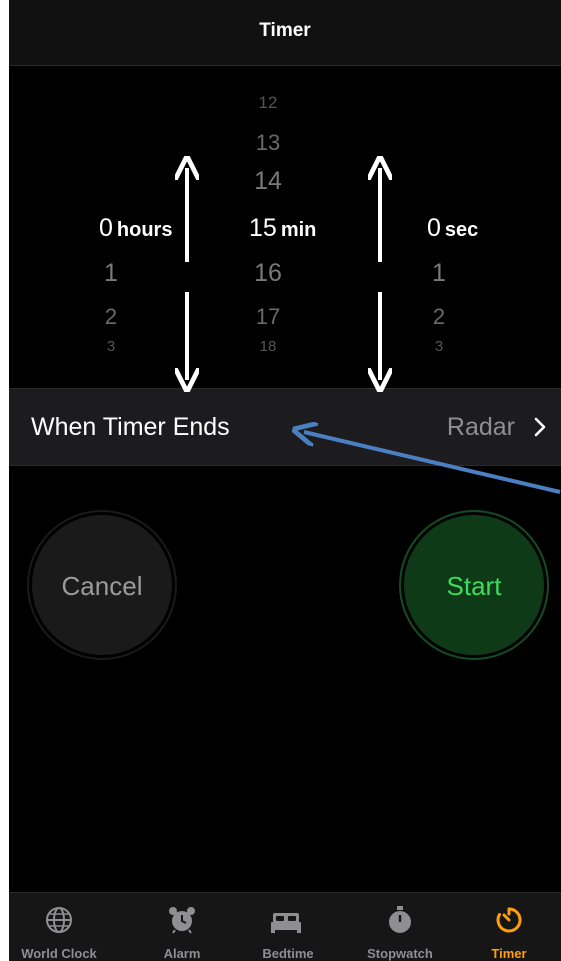 Image resolution: width=561 pixels, height=961 pixels. What do you see at coordinates (509, 920) in the screenshot?
I see `timer-icon` at bounding box center [509, 920].